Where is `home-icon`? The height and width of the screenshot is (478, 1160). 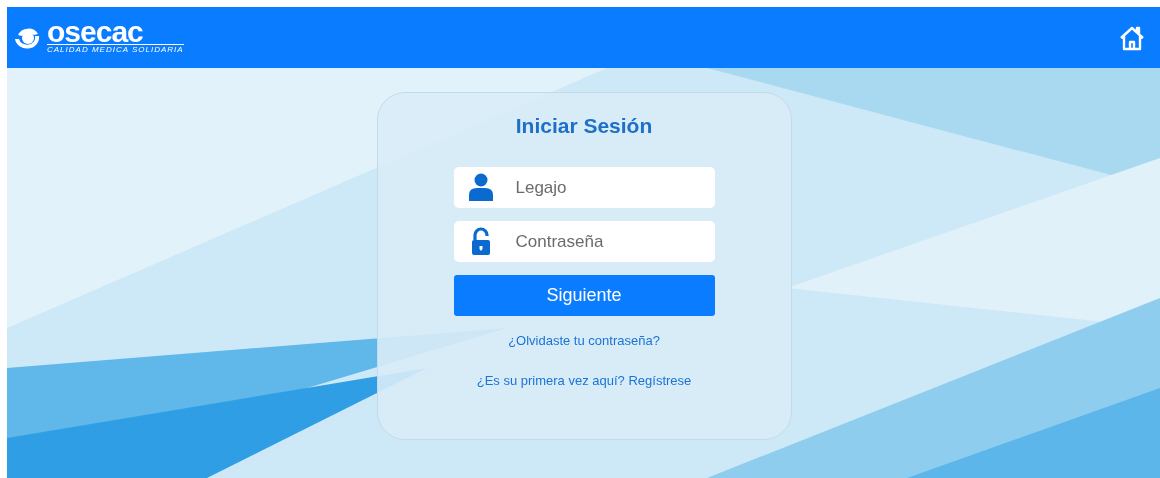
home-icon is located at coordinates (1132, 37).